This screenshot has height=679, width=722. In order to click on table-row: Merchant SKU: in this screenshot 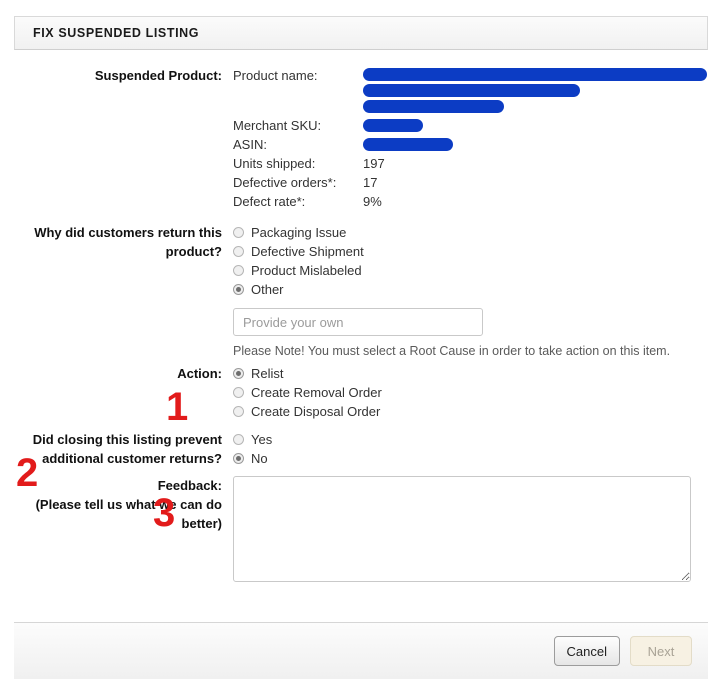, I will do `click(470, 125)`.